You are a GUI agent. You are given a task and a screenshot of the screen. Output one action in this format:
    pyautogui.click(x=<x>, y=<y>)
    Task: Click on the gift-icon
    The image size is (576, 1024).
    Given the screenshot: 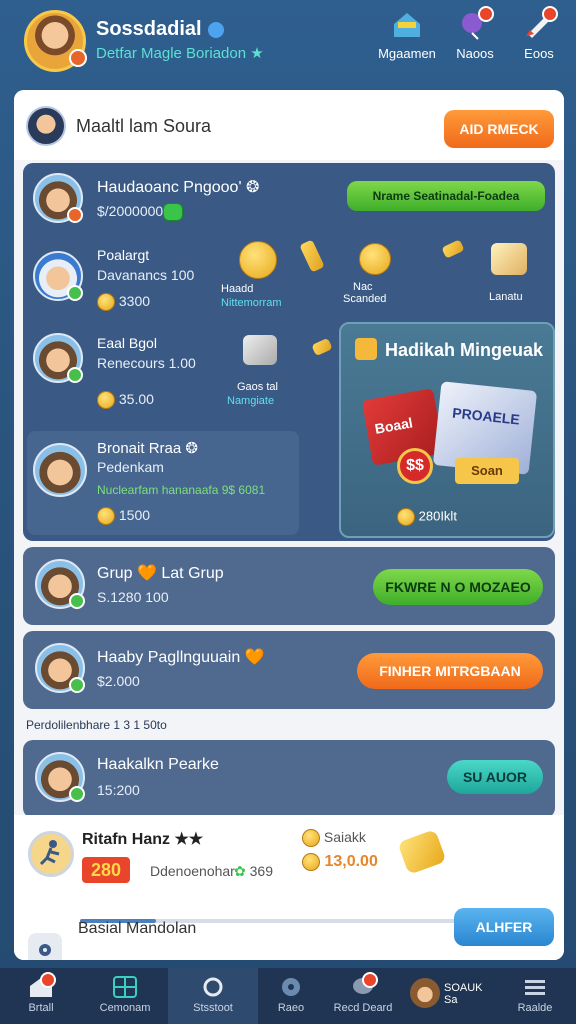 What is the action you would take?
    pyautogui.click(x=366, y=349)
    